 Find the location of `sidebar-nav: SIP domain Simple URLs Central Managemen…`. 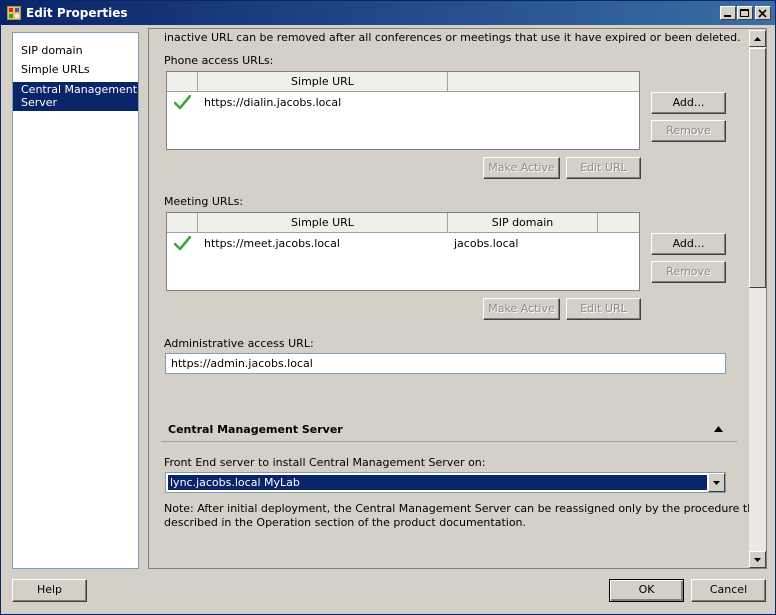

sidebar-nav: SIP domain Simple URLs Central Managemen… is located at coordinates (75, 300).